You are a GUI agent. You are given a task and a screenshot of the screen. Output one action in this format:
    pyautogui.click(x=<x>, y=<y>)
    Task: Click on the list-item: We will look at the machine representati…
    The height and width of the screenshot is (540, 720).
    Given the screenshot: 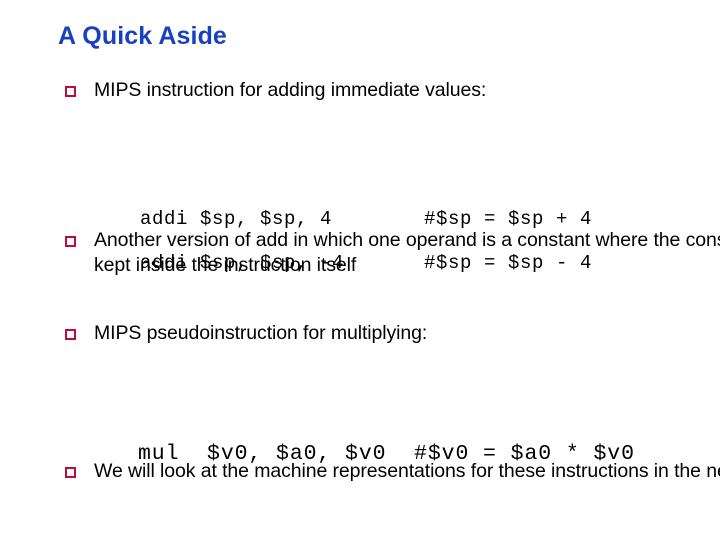 What is the action you would take?
    pyautogui.click(x=360, y=471)
    